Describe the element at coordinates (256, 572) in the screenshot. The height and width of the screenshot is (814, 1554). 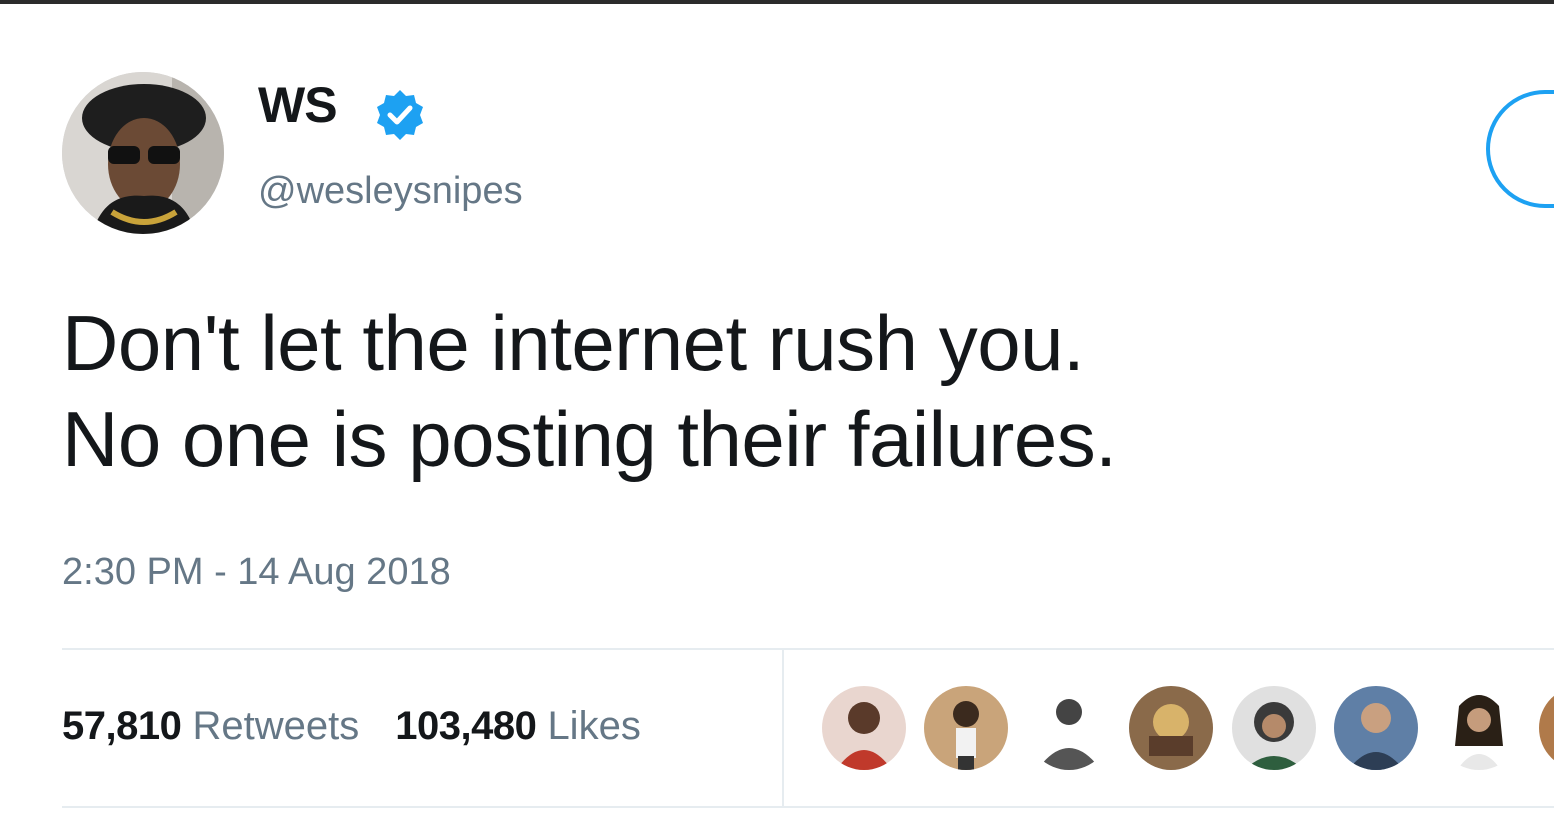
I see `tweet-timestamp: 2:30 PM - 14 Aug 2018` at that location.